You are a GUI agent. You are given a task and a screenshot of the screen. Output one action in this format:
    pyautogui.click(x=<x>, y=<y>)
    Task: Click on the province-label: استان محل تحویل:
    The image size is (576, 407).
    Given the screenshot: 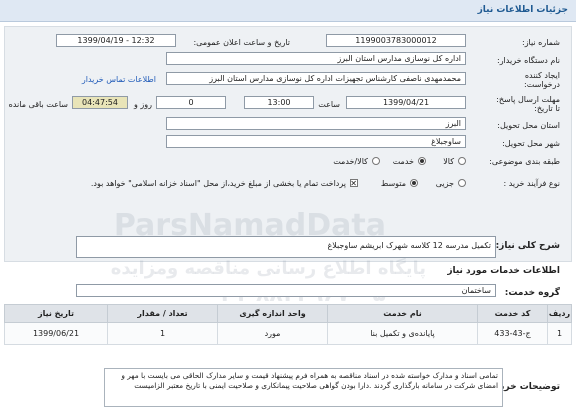 What is the action you would take?
    pyautogui.click(x=528, y=125)
    